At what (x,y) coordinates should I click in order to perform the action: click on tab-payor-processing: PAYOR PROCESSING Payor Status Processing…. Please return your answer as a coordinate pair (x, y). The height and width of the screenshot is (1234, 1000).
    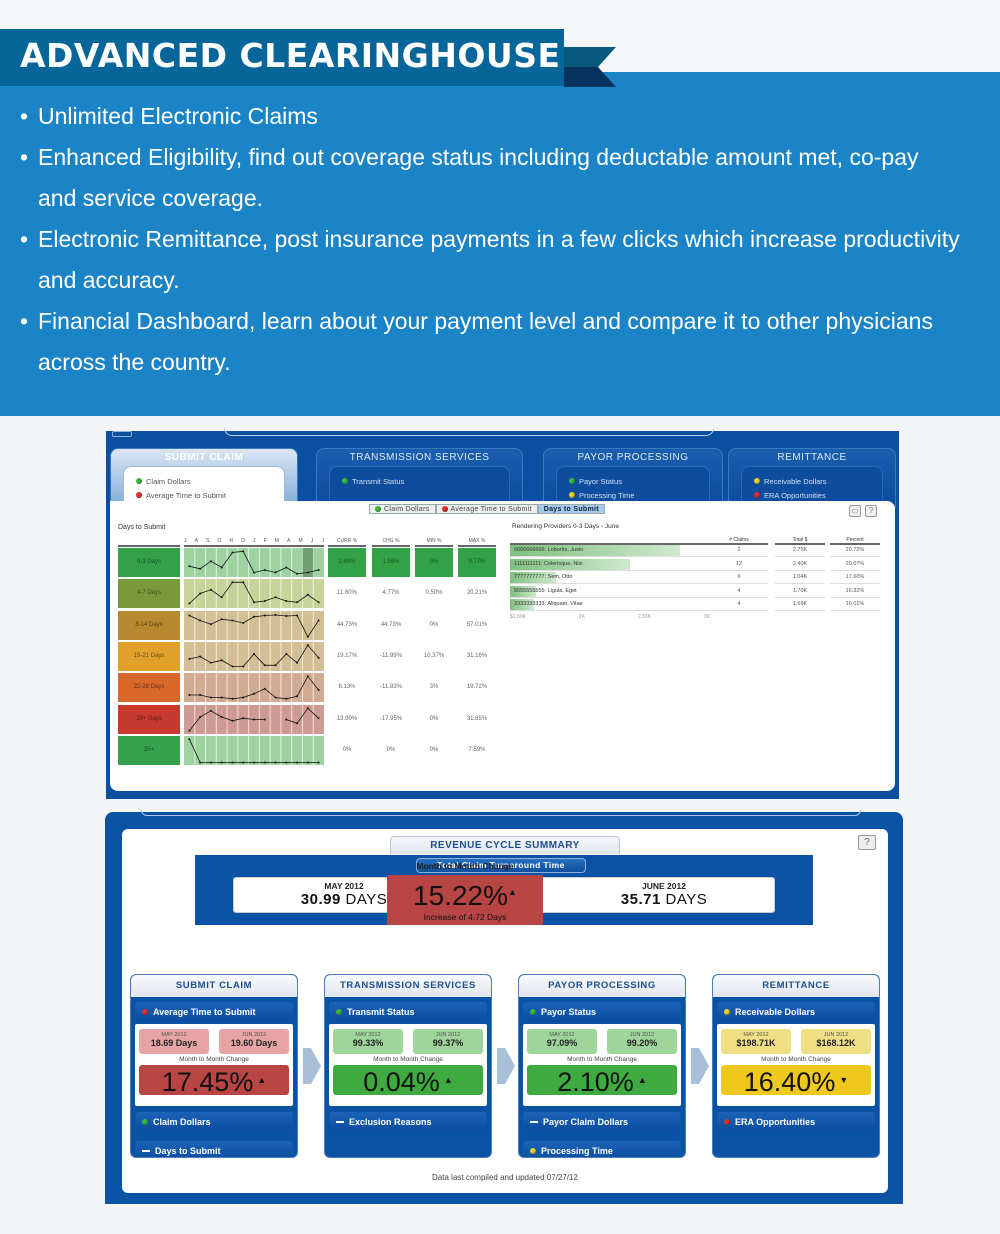
    Looking at the image, I should click on (633, 478).